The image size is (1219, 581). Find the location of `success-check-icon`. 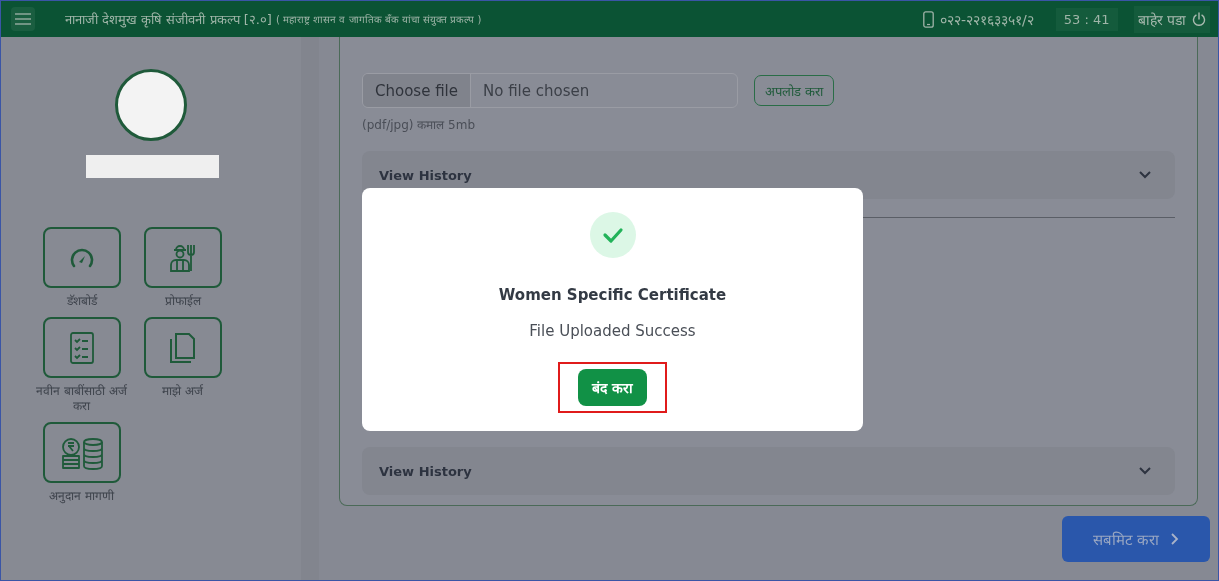

success-check-icon is located at coordinates (612, 235).